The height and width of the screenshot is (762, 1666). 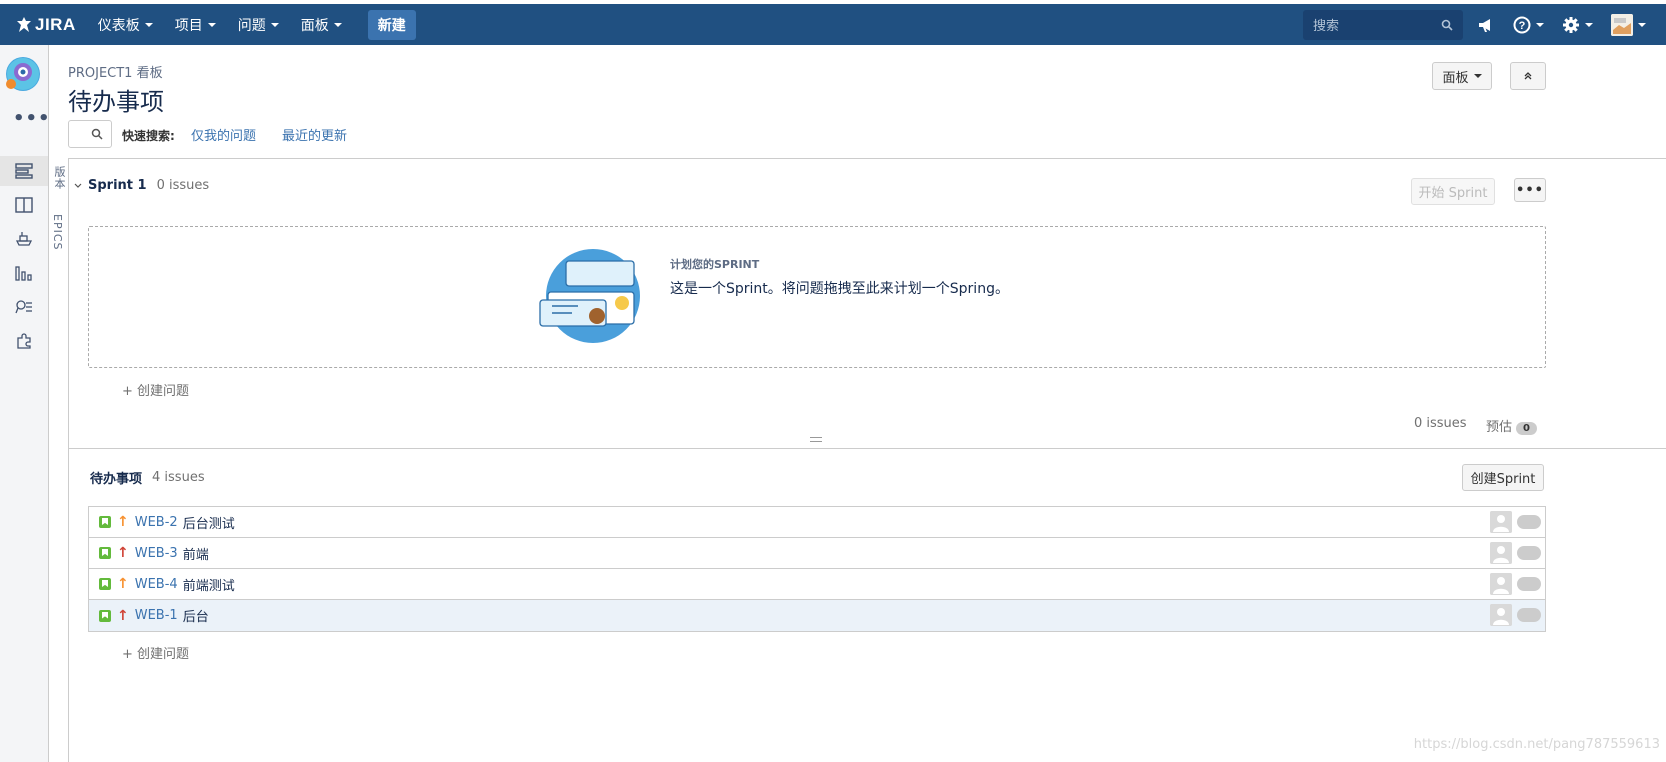 I want to click on nav-boards: 面板, so click(x=321, y=25).